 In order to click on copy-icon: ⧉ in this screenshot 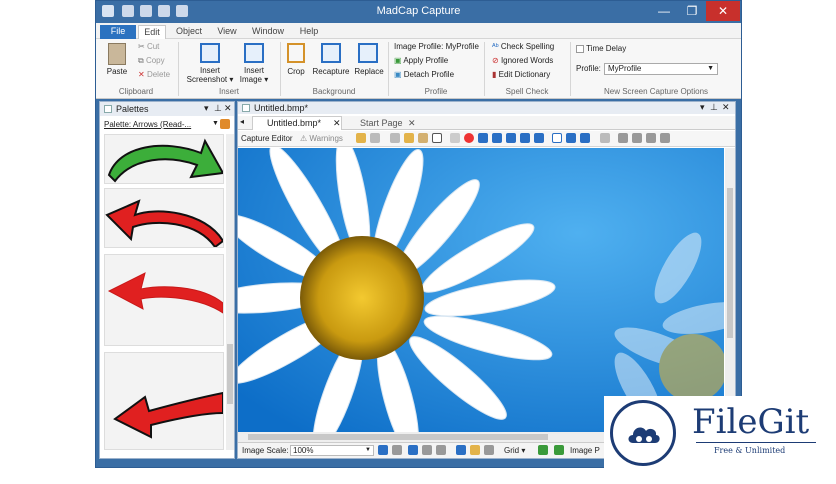, I will do `click(142, 60)`.